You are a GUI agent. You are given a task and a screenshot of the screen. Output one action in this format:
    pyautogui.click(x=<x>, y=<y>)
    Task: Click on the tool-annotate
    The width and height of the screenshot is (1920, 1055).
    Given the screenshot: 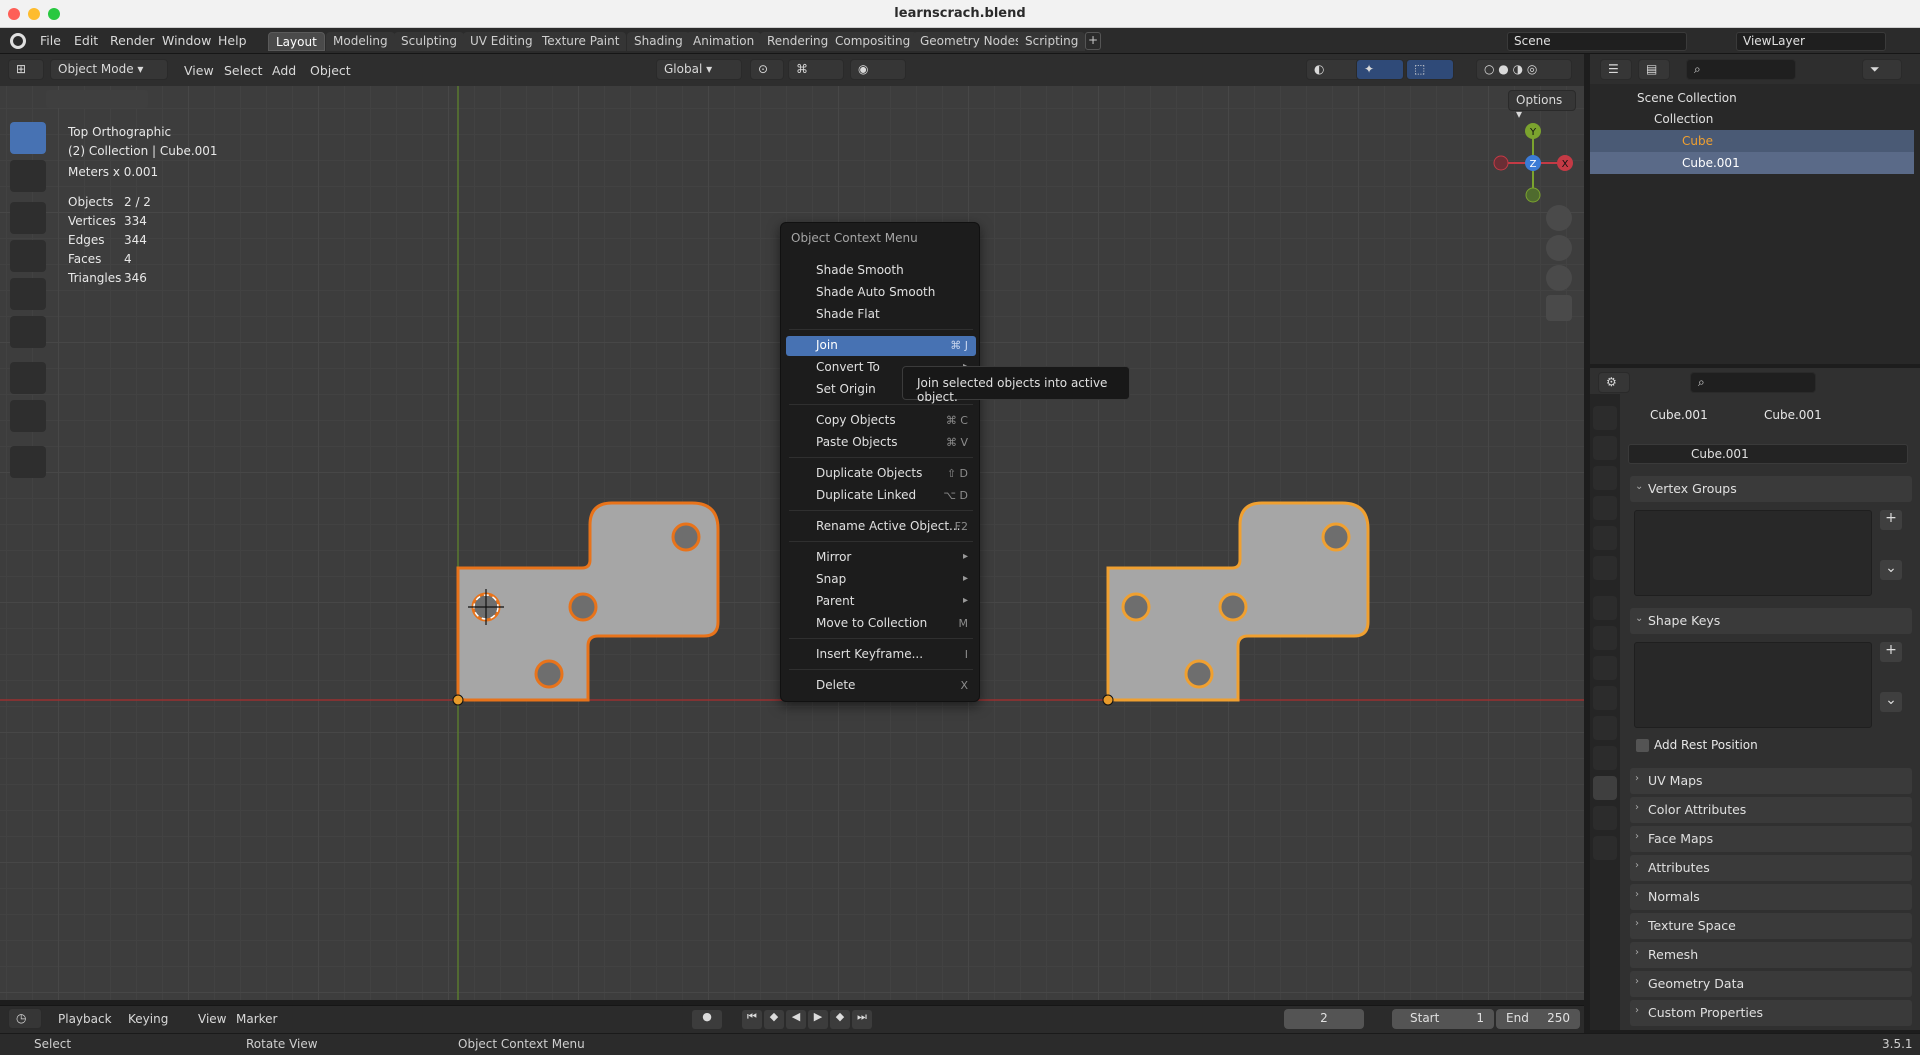 What is the action you would take?
    pyautogui.click(x=28, y=378)
    